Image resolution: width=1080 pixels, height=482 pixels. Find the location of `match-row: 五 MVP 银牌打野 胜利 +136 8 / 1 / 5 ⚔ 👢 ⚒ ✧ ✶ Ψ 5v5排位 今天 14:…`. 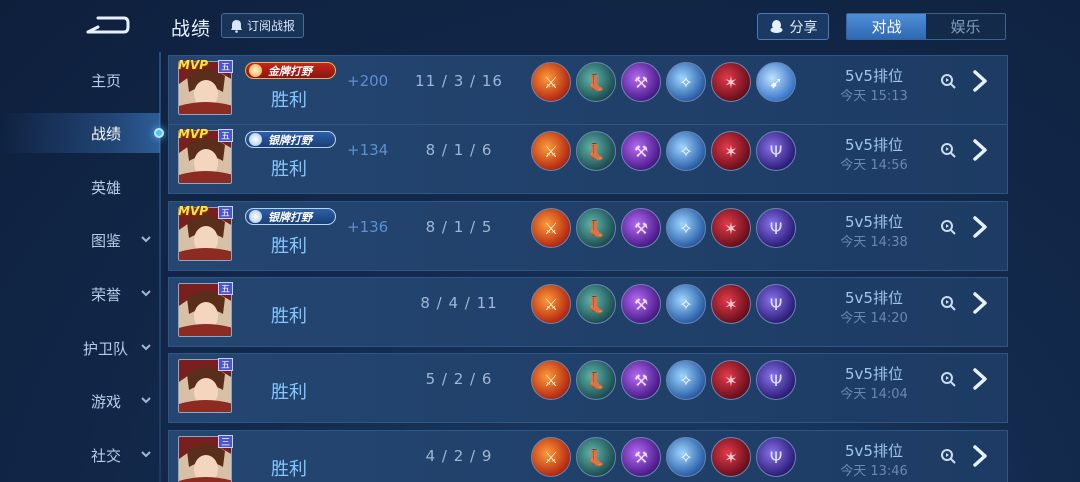

match-row: 五 MVP 银牌打野 胜利 +136 8 / 1 / 5 ⚔ 👢 ⚒ ✧ ✶ Ψ 5v5排位 今天 14:… is located at coordinates (588, 236).